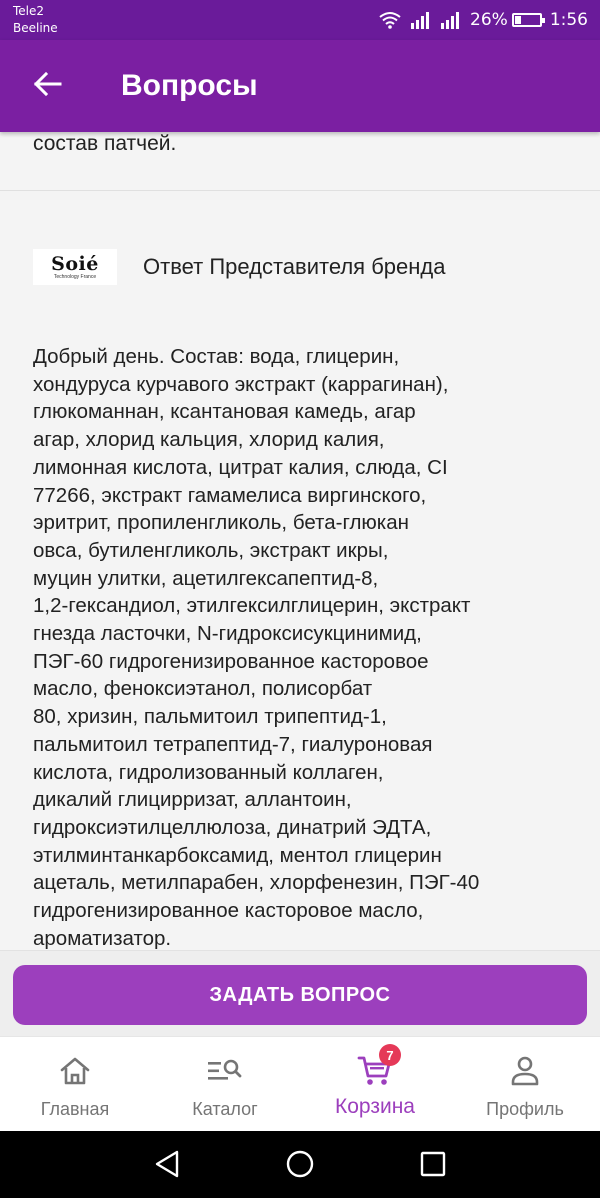 This screenshot has width=600, height=1198. I want to click on system-home-button, so click(300, 1166).